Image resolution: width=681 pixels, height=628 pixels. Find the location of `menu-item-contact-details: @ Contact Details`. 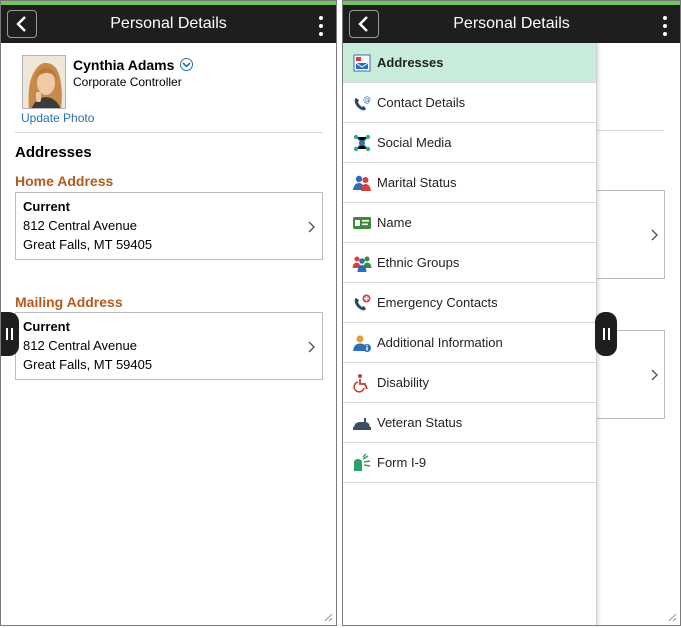

menu-item-contact-details: @ Contact Details is located at coordinates (469, 103).